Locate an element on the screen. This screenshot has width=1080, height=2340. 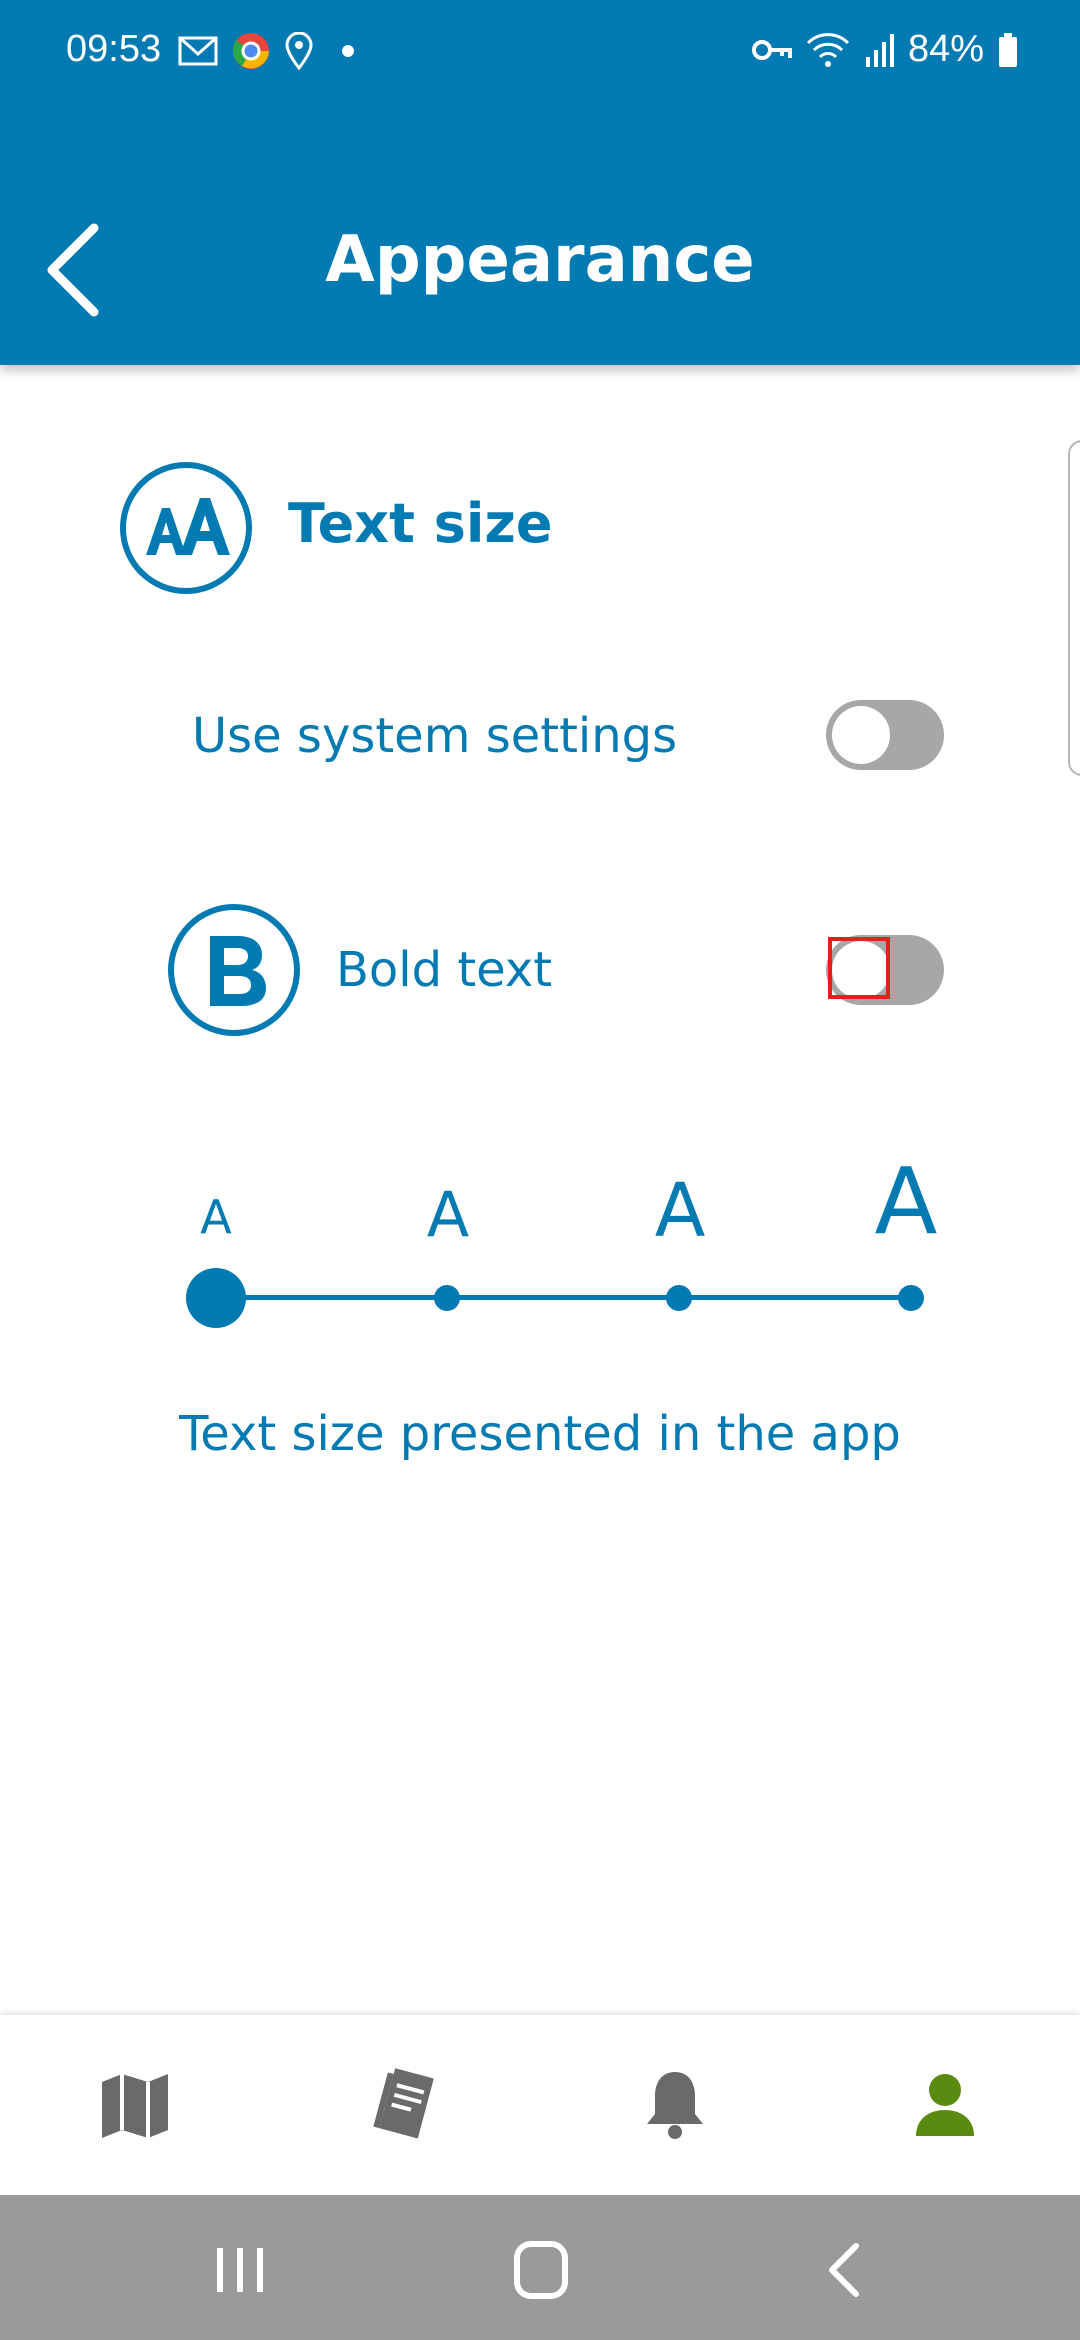
recent-apps-icon is located at coordinates (240, 2270).